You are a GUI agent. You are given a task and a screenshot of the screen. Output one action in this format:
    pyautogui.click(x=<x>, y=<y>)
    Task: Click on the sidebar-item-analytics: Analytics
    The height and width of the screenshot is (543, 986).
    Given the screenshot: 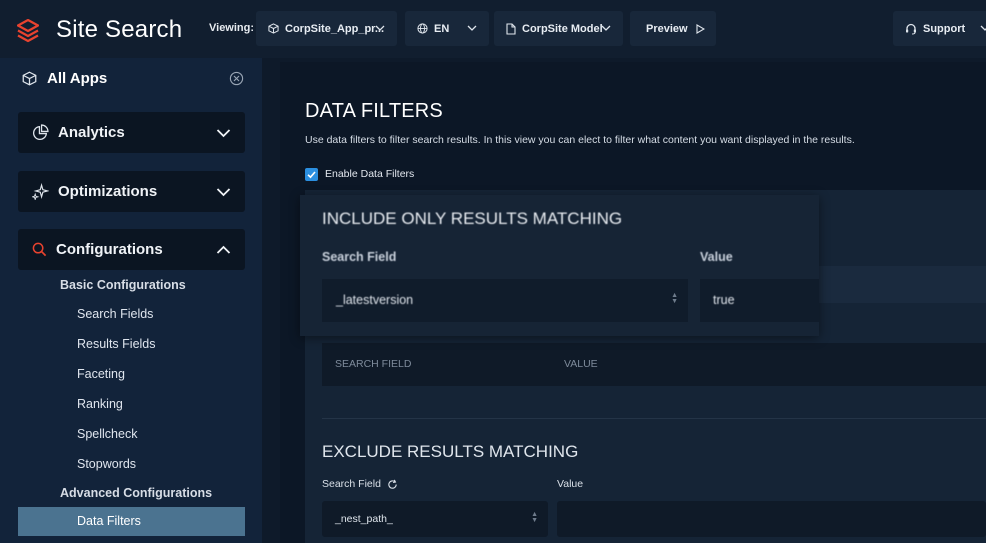 What is the action you would take?
    pyautogui.click(x=131, y=132)
    